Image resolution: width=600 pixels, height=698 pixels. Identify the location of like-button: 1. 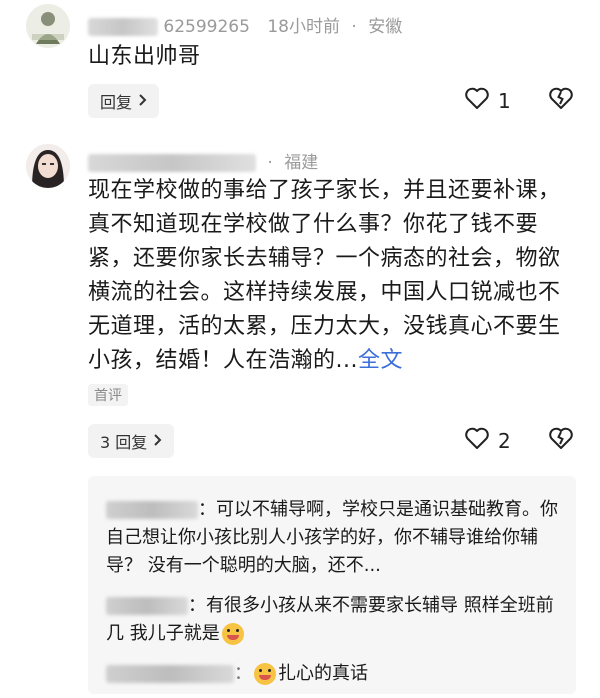
(487, 100).